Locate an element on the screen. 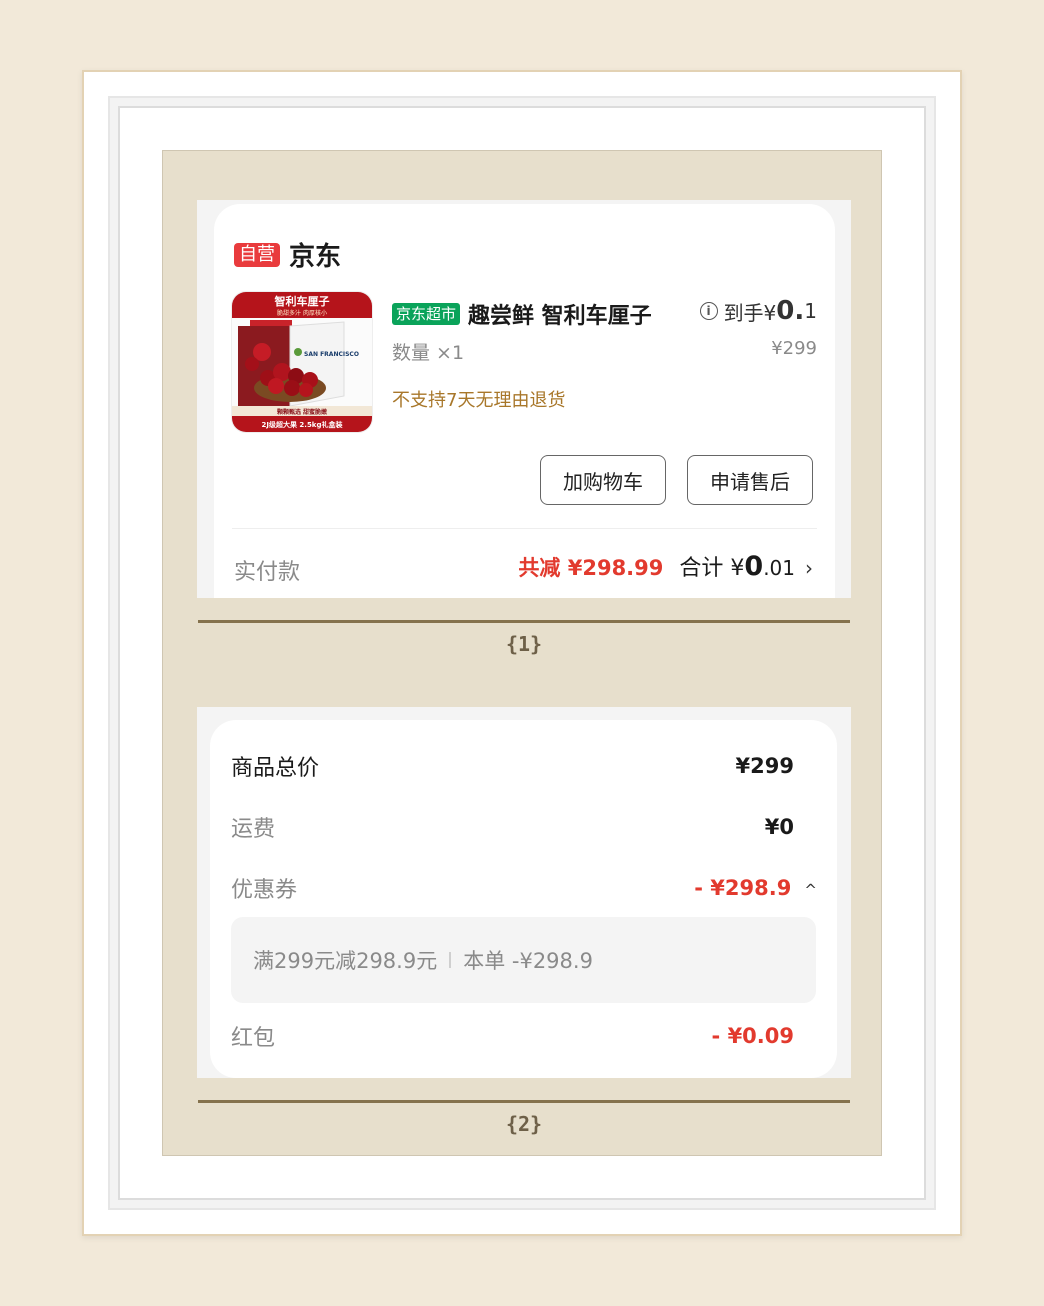 The height and width of the screenshot is (1306, 1044). caption-2: {2} is located at coordinates (524, 1124).